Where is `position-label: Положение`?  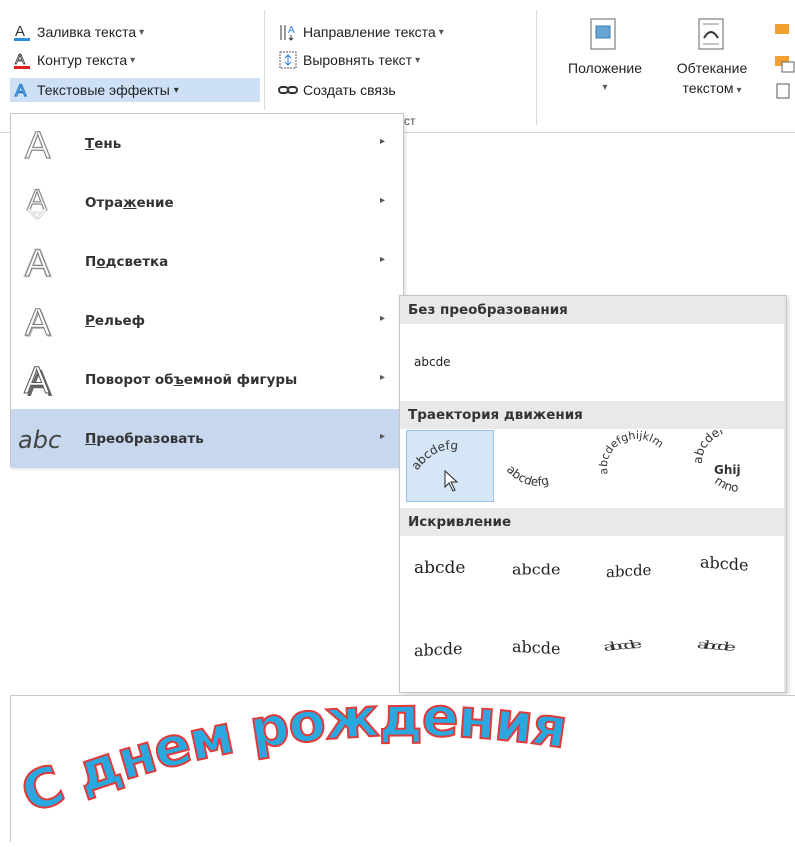
position-label: Положение is located at coordinates (605, 68).